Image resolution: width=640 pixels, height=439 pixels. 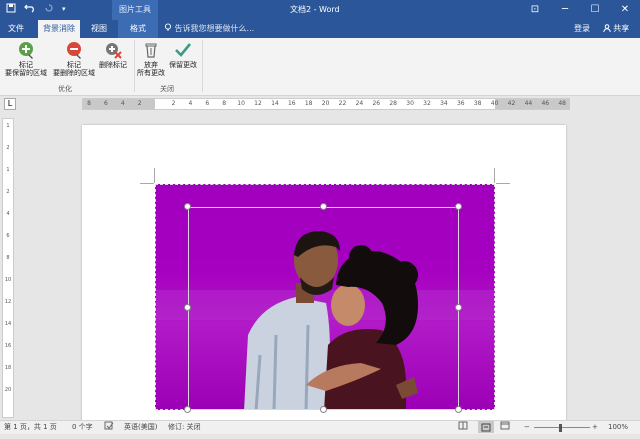 I want to click on mark-keep-line1: 标记, so click(x=26, y=65).